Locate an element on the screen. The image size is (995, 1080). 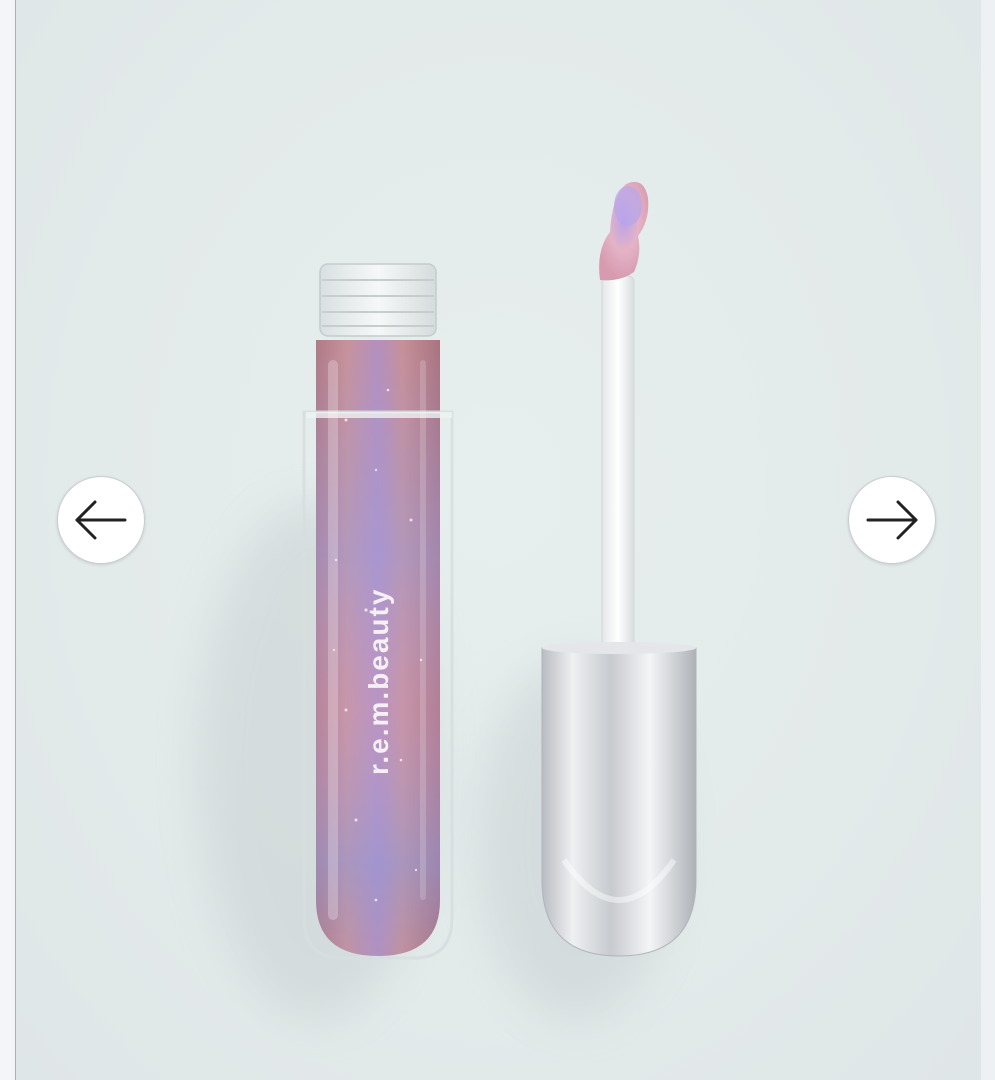
left-margin is located at coordinates (8, 540).